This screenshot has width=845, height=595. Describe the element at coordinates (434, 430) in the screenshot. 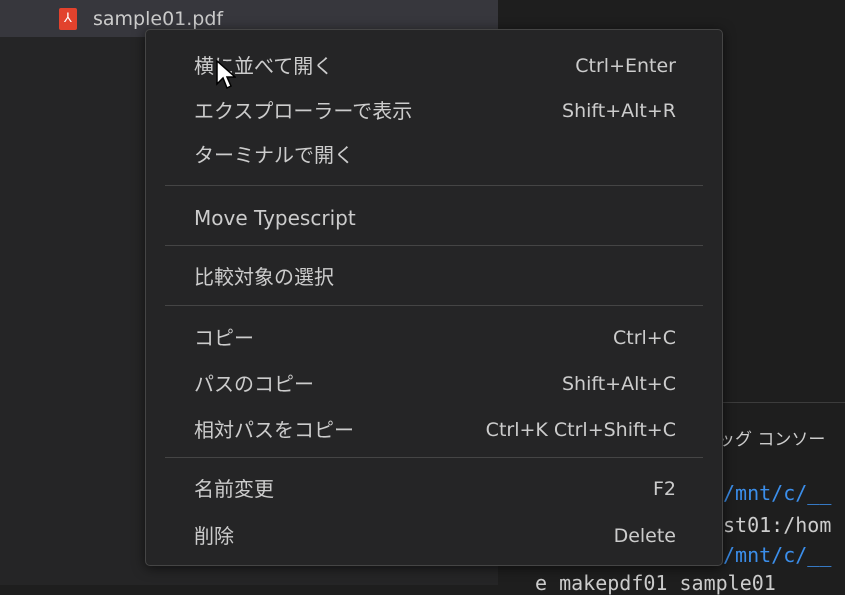

I see `menu-item-copy-relative-path: 相対パスをコピー Ctrl+K Ctrl+Shift+C` at that location.